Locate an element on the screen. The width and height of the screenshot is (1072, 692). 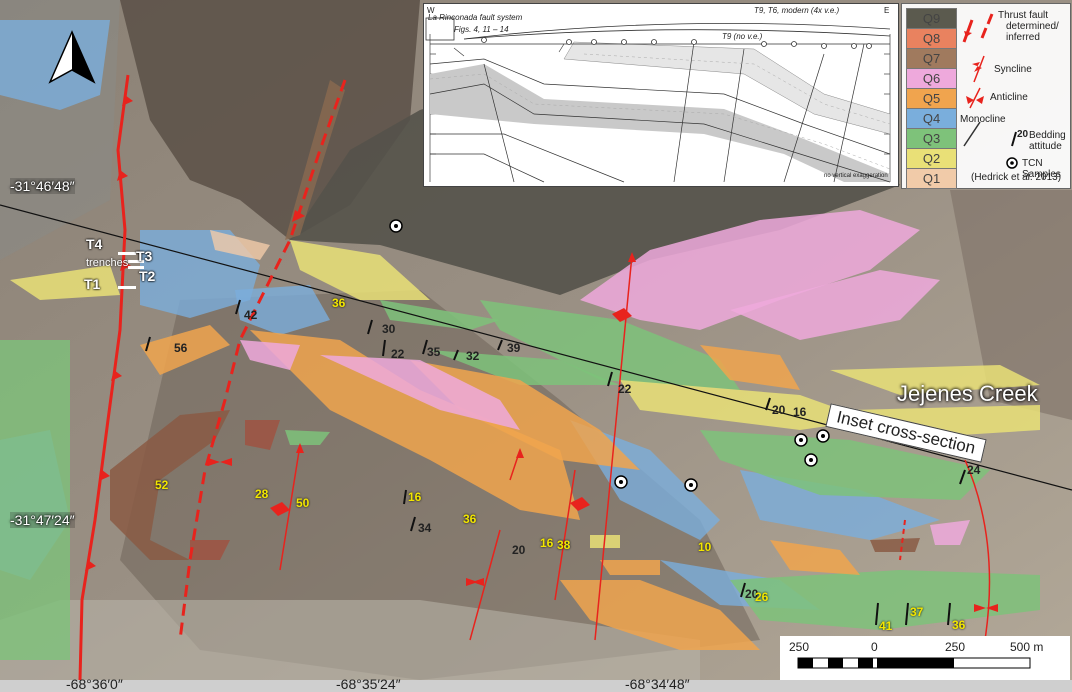
bedding-value: 24 is located at coordinates (974, 470).